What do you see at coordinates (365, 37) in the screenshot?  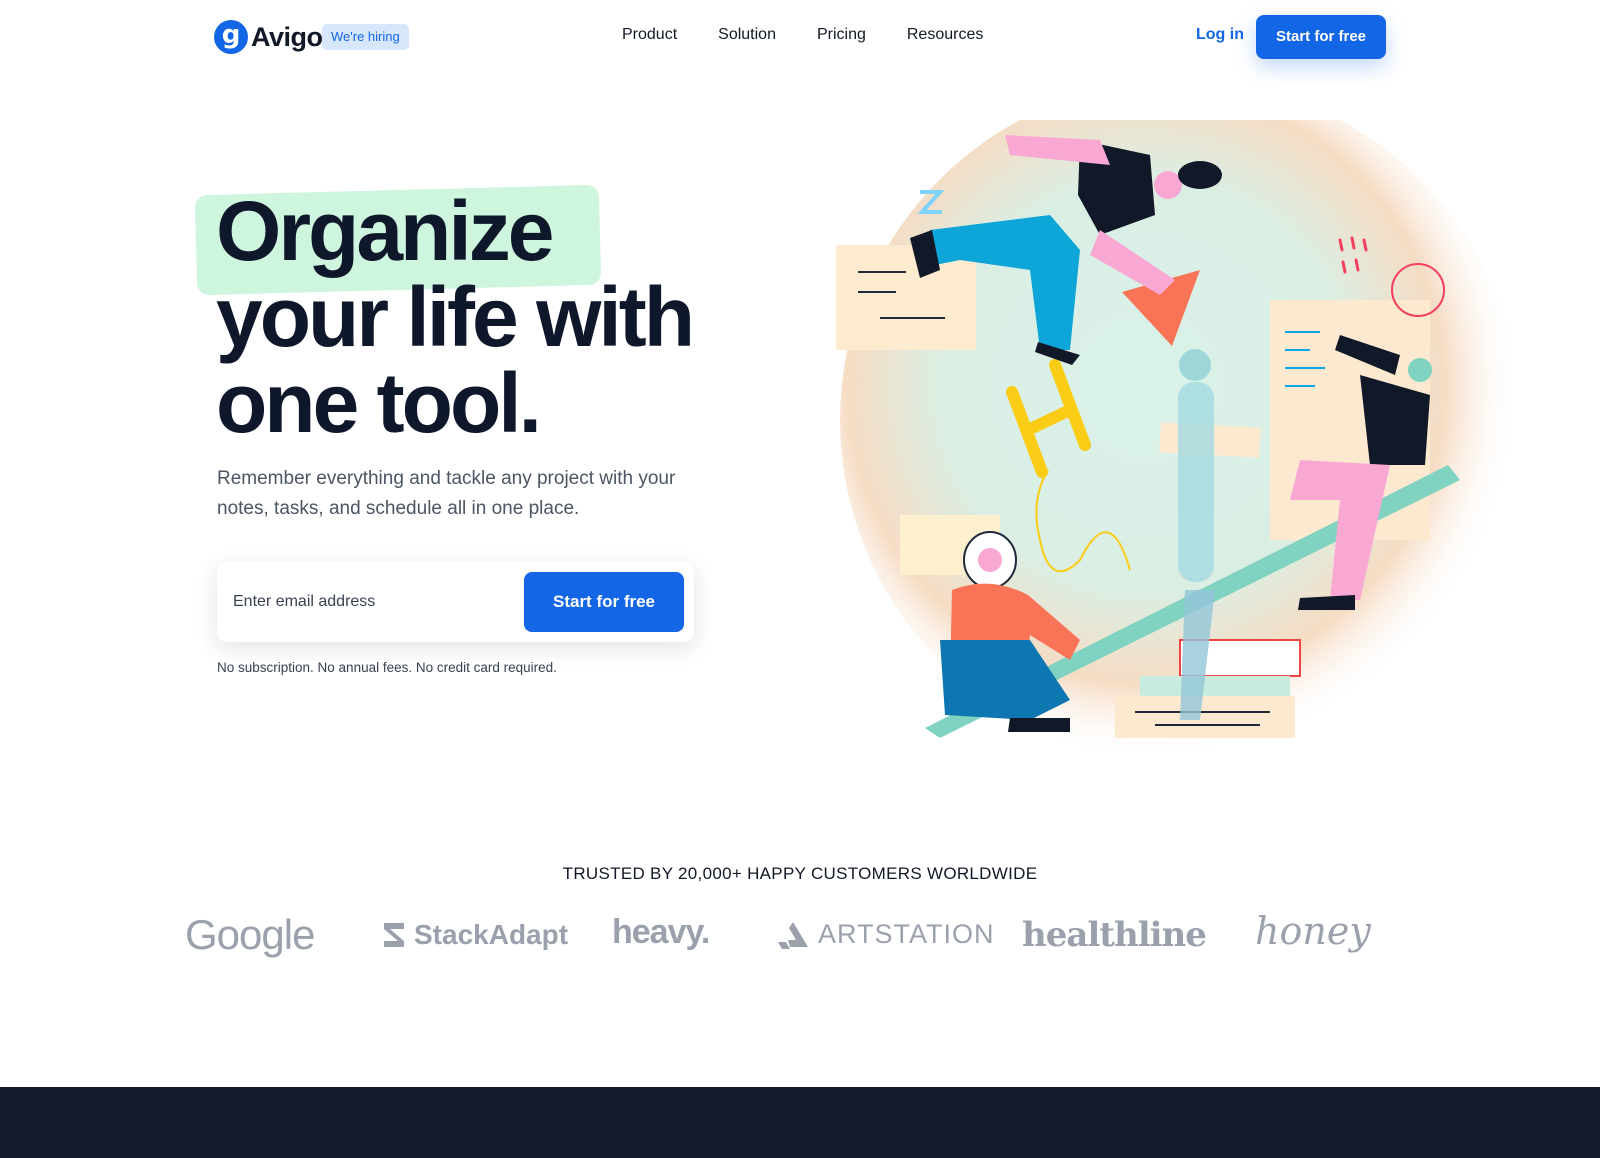 I see `hiring-badge: We're hiring` at bounding box center [365, 37].